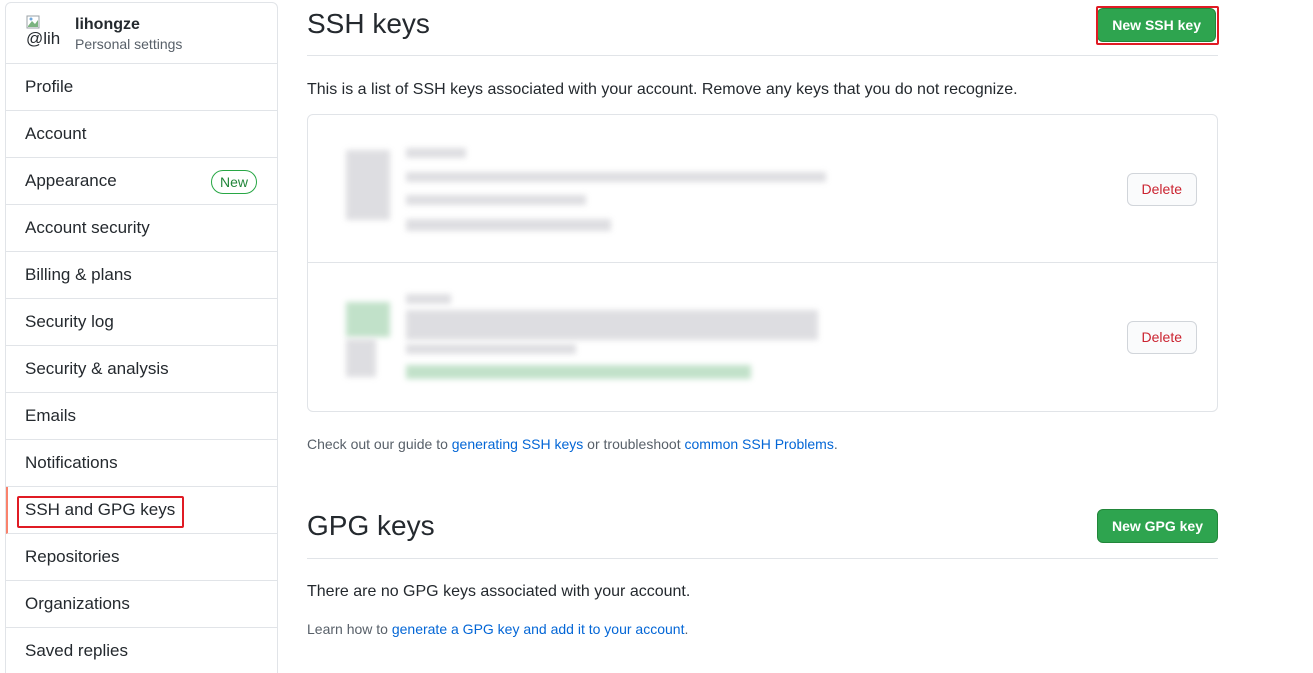  Describe the element at coordinates (141, 322) in the screenshot. I see `sidebar-item-security-log: Security log` at that location.